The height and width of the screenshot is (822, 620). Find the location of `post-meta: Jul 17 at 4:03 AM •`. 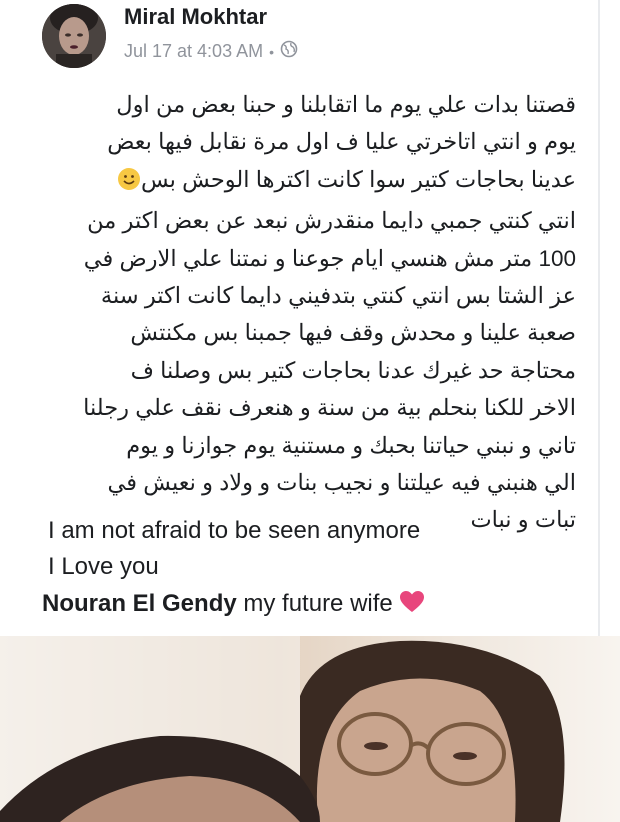

post-meta: Jul 17 at 4:03 AM • is located at coordinates (211, 51).